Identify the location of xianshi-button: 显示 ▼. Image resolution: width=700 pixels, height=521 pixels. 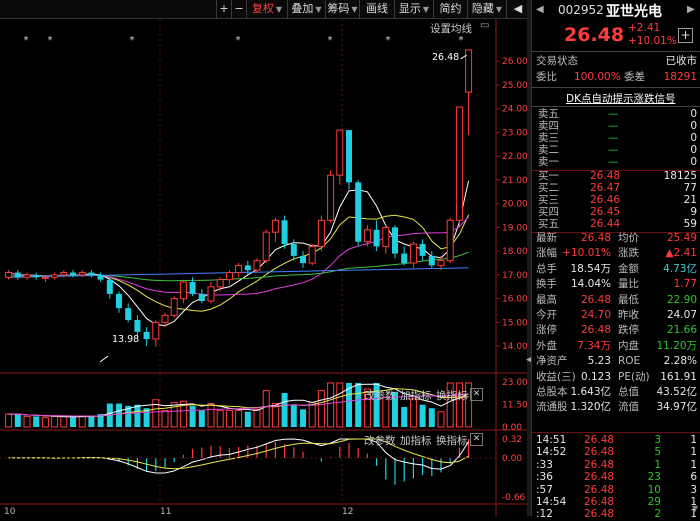
(413, 9).